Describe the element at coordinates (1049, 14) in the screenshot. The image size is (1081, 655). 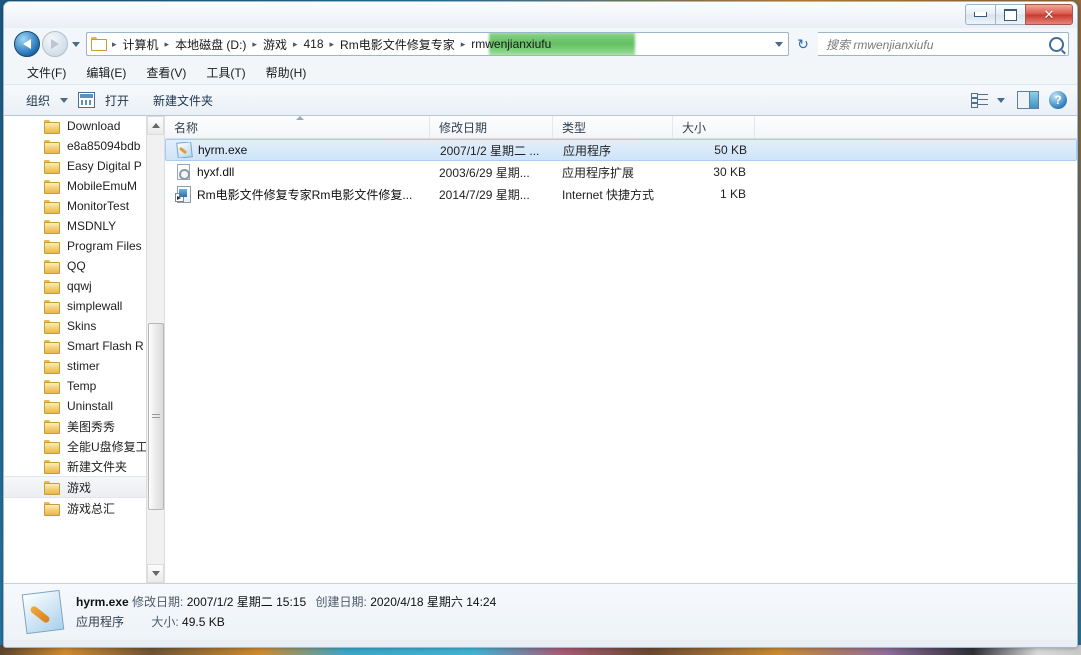
I see `close-button: ✕` at that location.